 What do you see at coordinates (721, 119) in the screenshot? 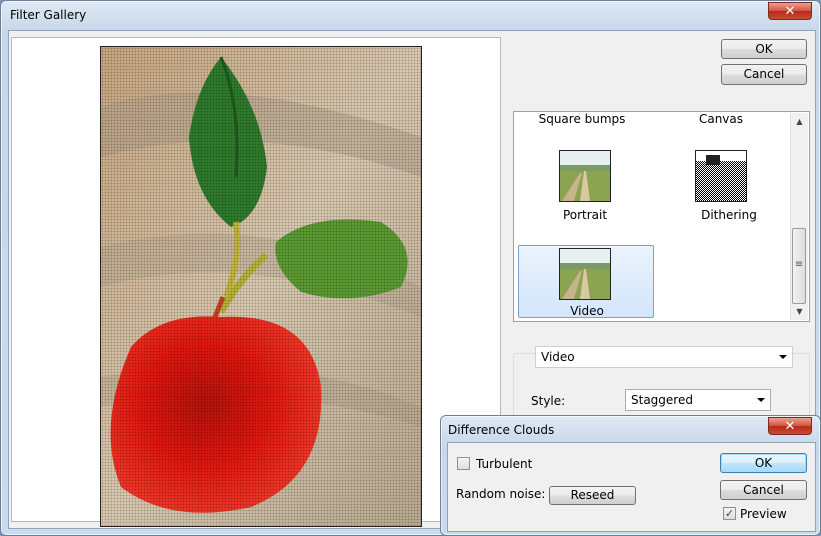
I see `gallery-item-label-canvas: Canvas` at bounding box center [721, 119].